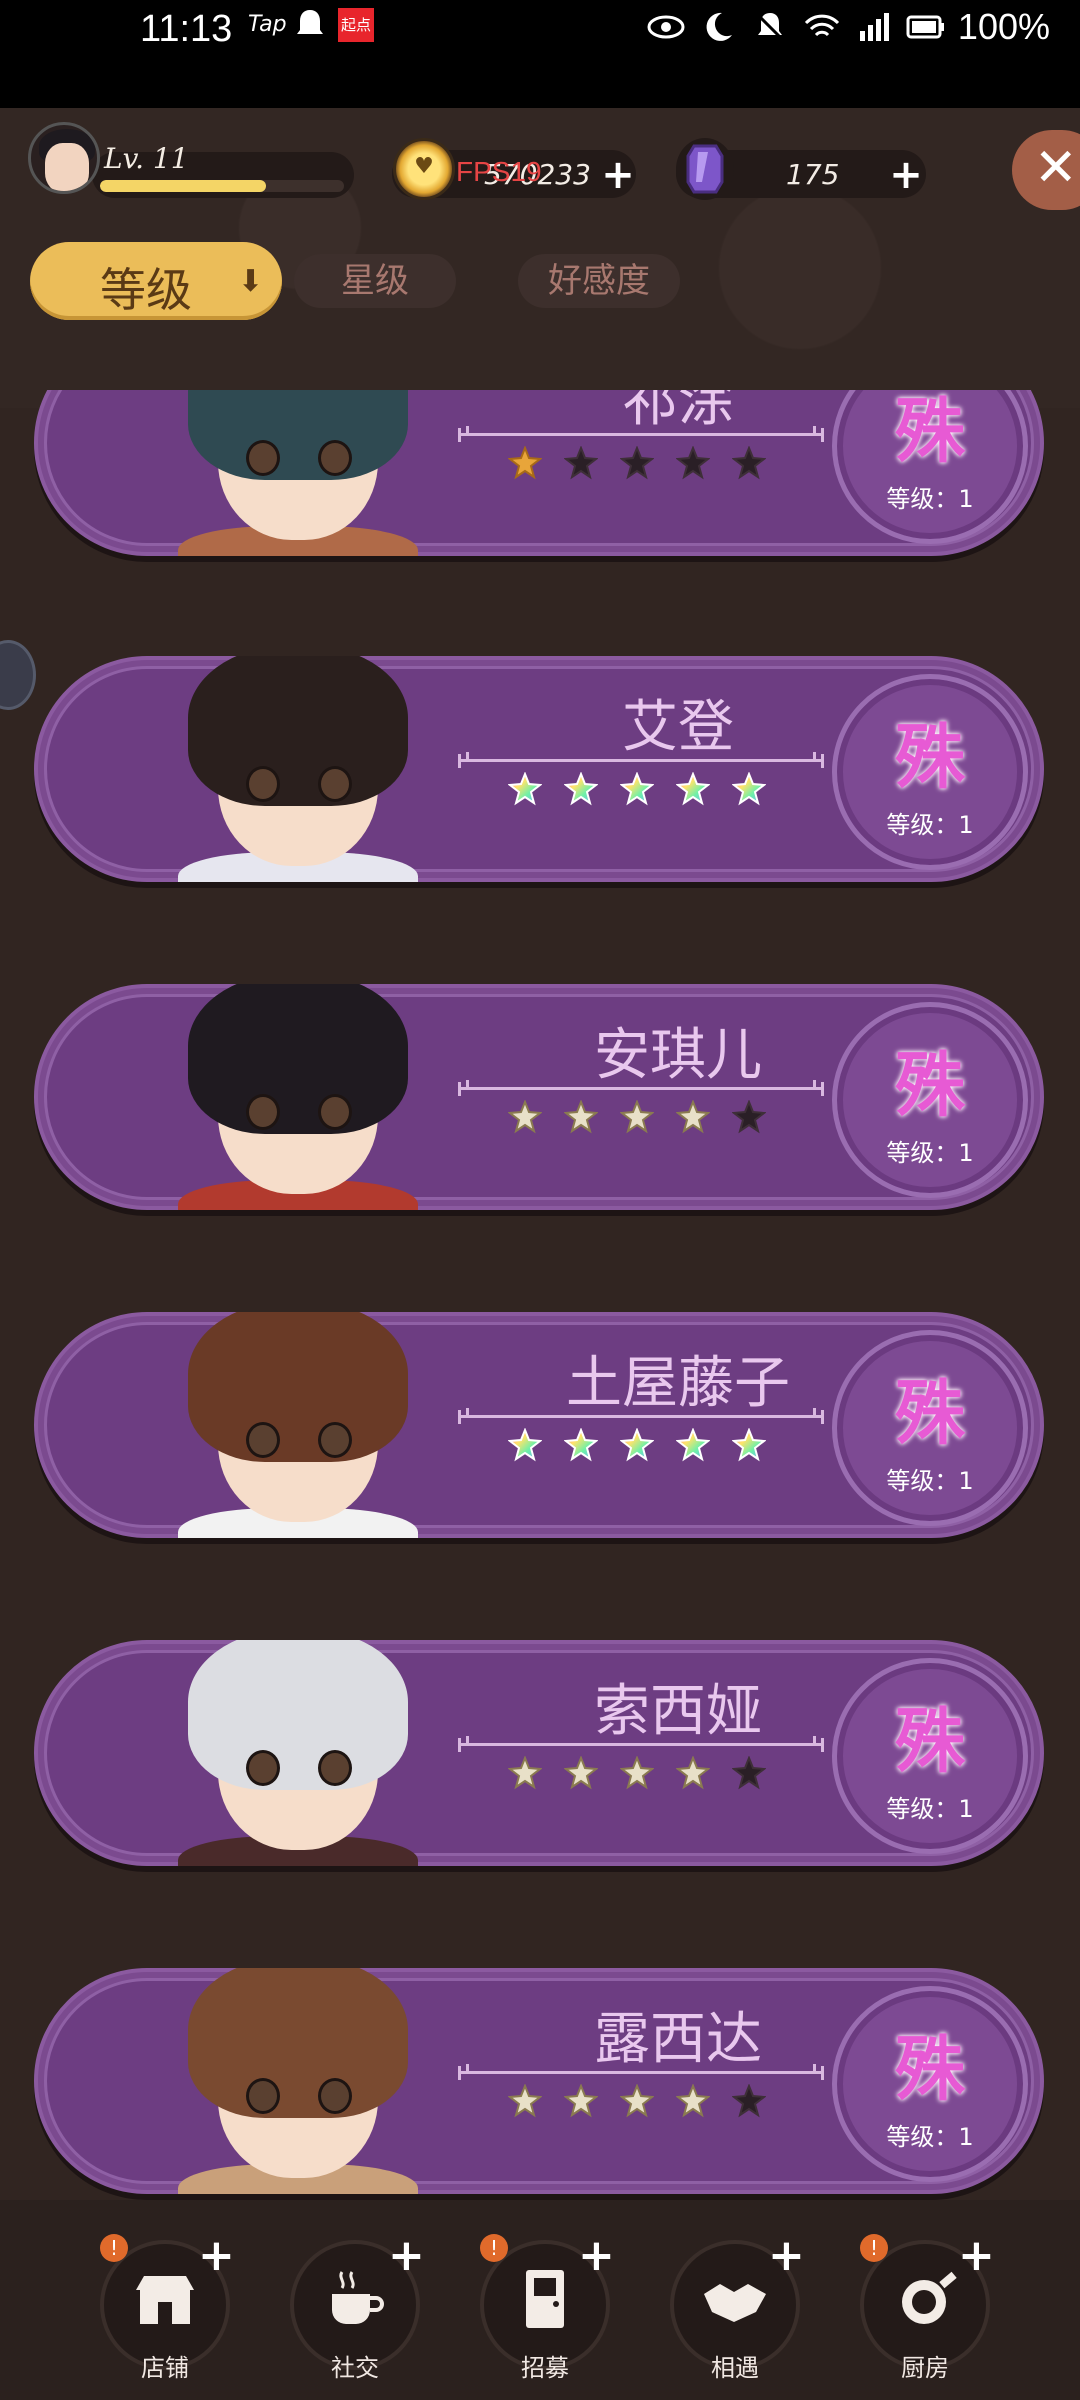  Describe the element at coordinates (925, 2299) in the screenshot. I see `frying-pan-icon` at that location.